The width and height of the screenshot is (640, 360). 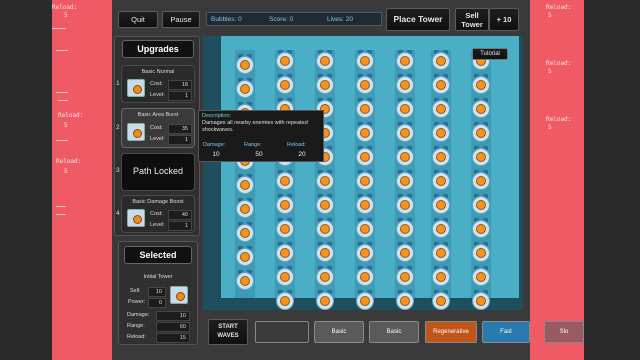 I want to click on status-bar: Bubbles: 0 Score: 0 Lives: 20, so click(x=294, y=19).